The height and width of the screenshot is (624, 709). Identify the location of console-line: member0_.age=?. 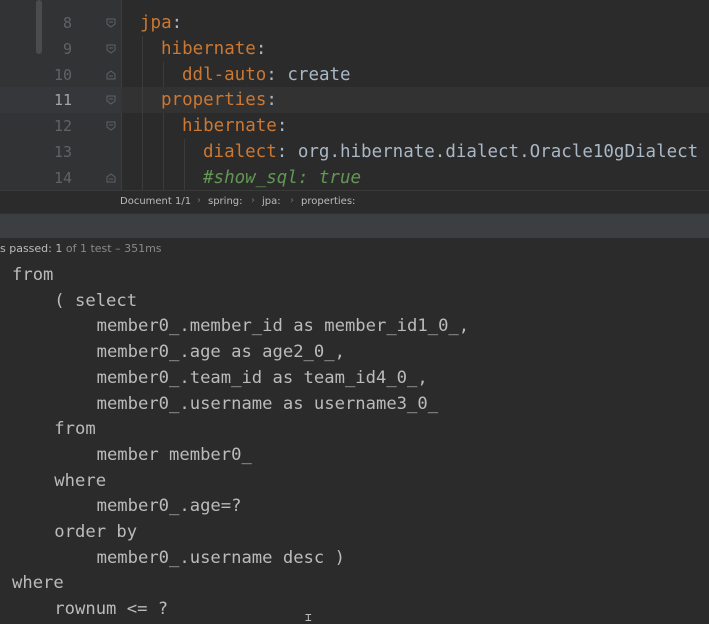
(169, 506).